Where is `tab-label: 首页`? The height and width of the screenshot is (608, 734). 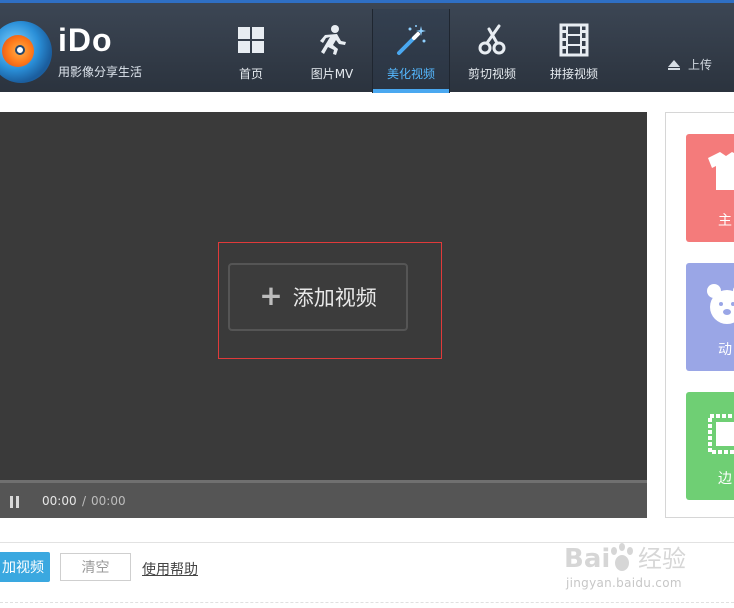 tab-label: 首页 is located at coordinates (250, 74).